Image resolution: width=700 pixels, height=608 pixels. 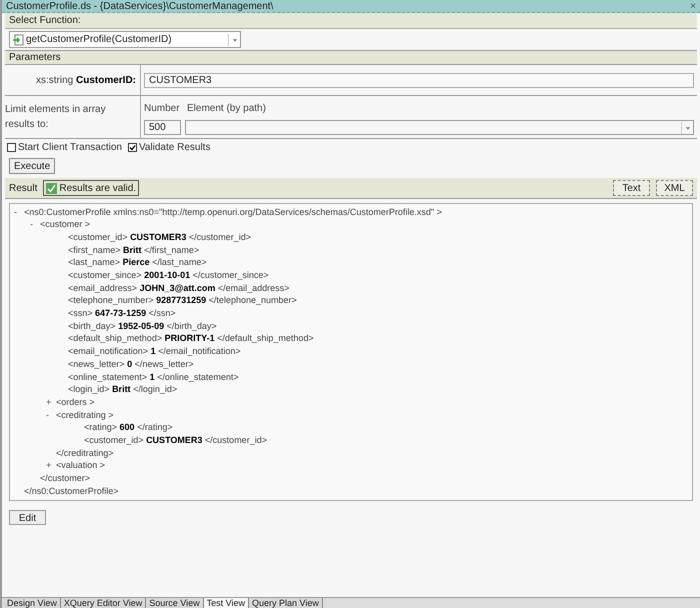 What do you see at coordinates (693, 7) in the screenshot?
I see `close-button: ×` at bounding box center [693, 7].